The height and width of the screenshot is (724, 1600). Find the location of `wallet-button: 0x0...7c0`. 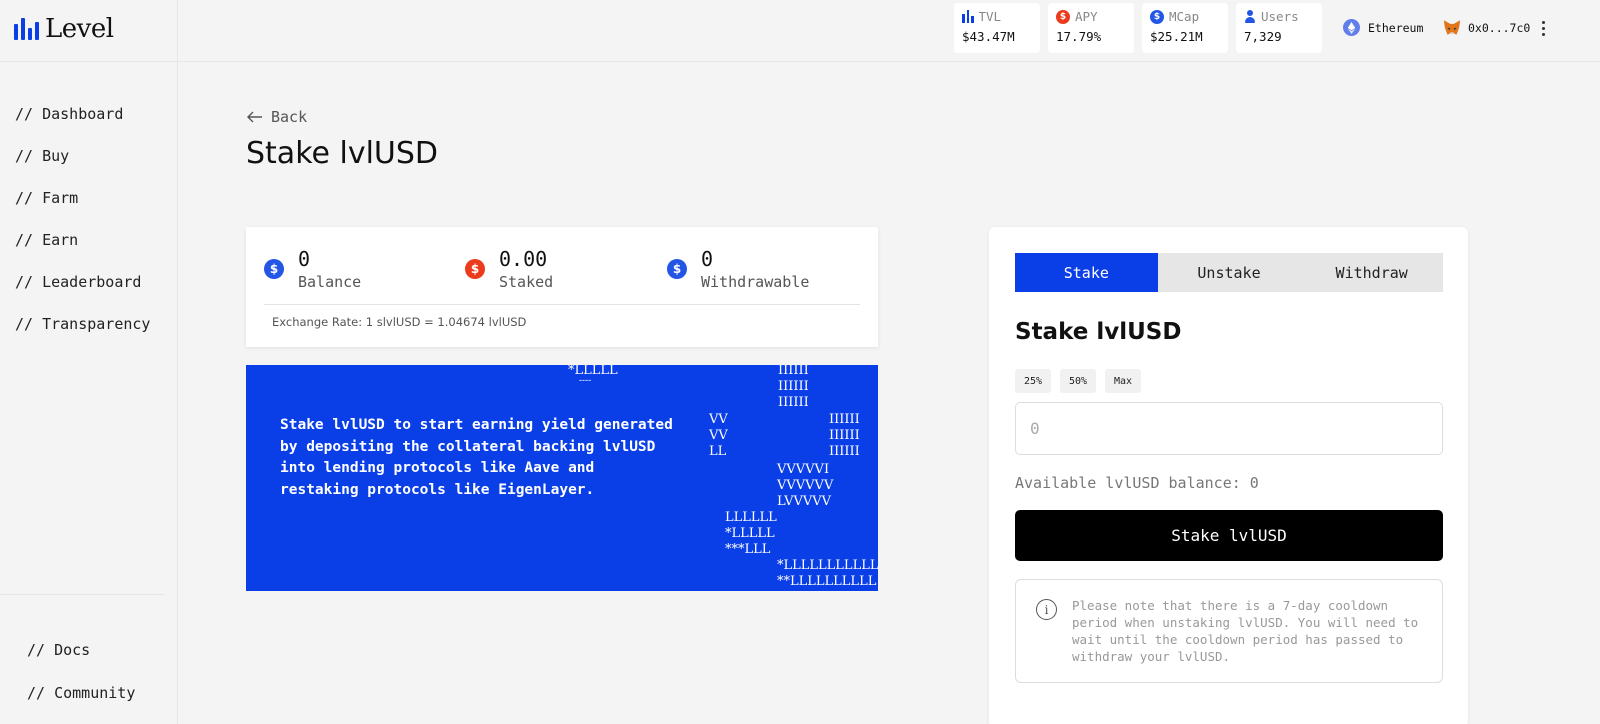

wallet-button: 0x0...7c0 is located at coordinates (1486, 27).